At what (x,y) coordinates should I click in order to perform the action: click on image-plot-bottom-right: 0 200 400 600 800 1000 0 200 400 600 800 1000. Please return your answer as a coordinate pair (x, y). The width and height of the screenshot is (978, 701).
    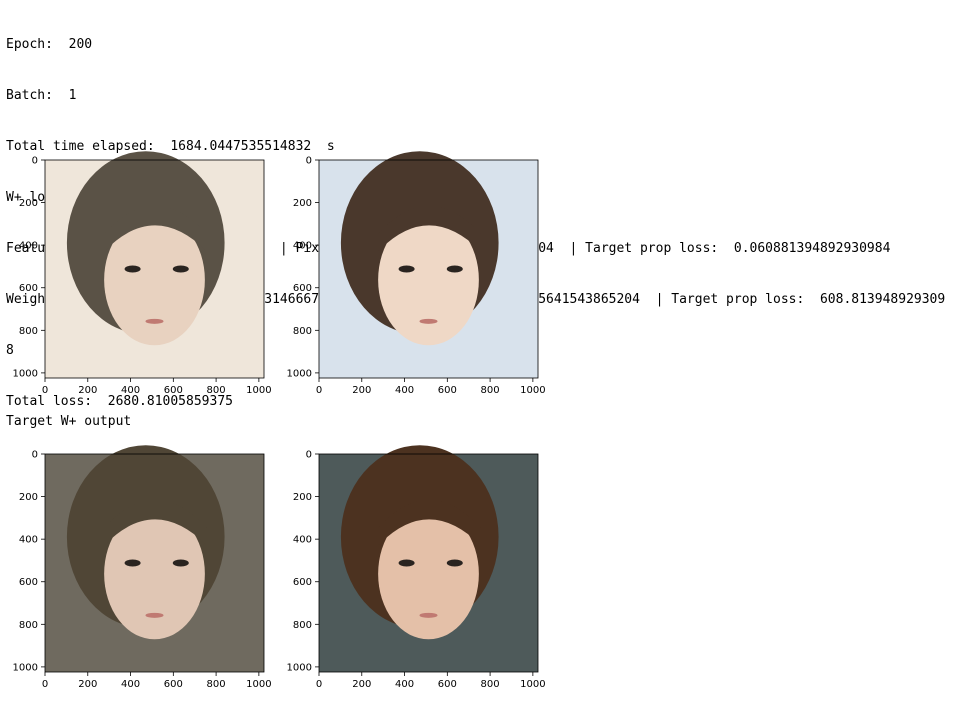
    Looking at the image, I should click on (410, 569).